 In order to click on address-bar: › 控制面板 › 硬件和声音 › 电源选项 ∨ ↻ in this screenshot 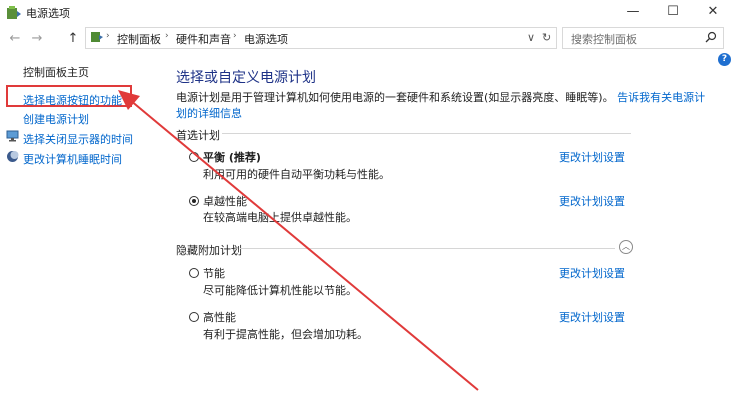, I will do `click(321, 38)`.